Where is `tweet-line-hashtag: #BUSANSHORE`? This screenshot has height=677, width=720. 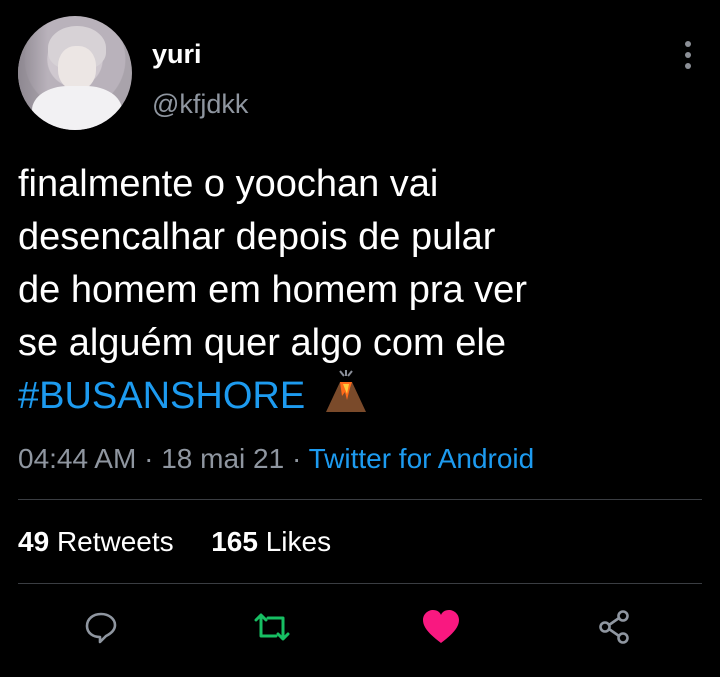 tweet-line-hashtag: #BUSANSHORE is located at coordinates (328, 396).